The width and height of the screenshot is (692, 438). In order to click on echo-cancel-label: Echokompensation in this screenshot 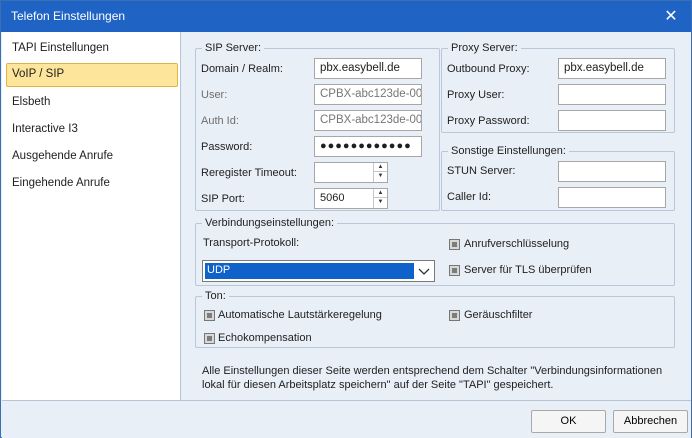, I will do `click(265, 338)`.